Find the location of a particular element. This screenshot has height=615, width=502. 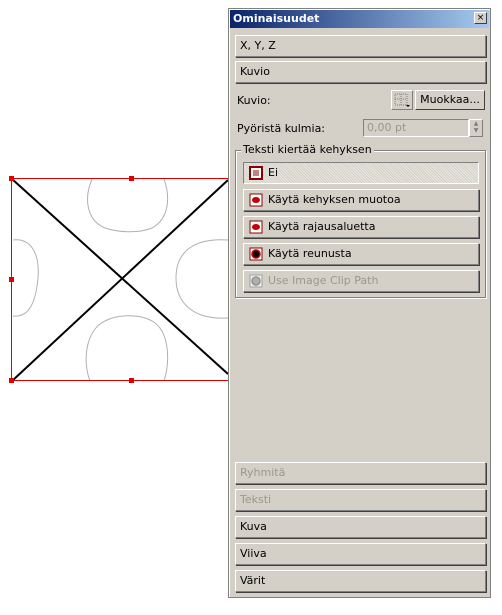

text-wrap-legend: Teksti kiertää kehyksen is located at coordinates (307, 149).